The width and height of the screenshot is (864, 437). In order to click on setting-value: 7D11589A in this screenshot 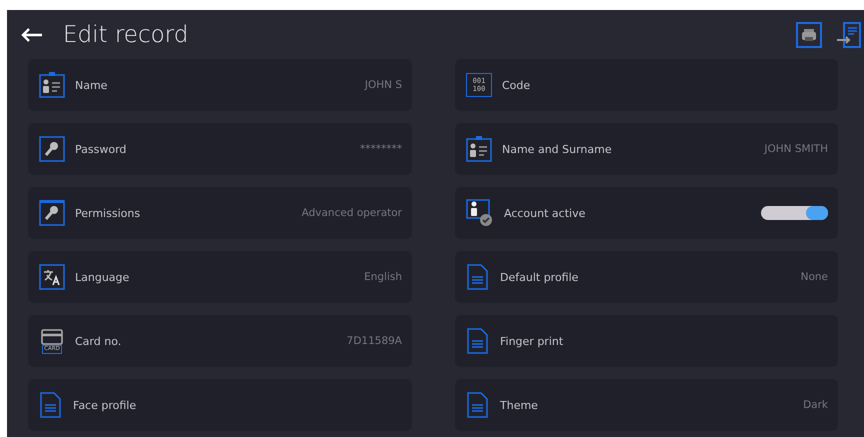, I will do `click(374, 341)`.